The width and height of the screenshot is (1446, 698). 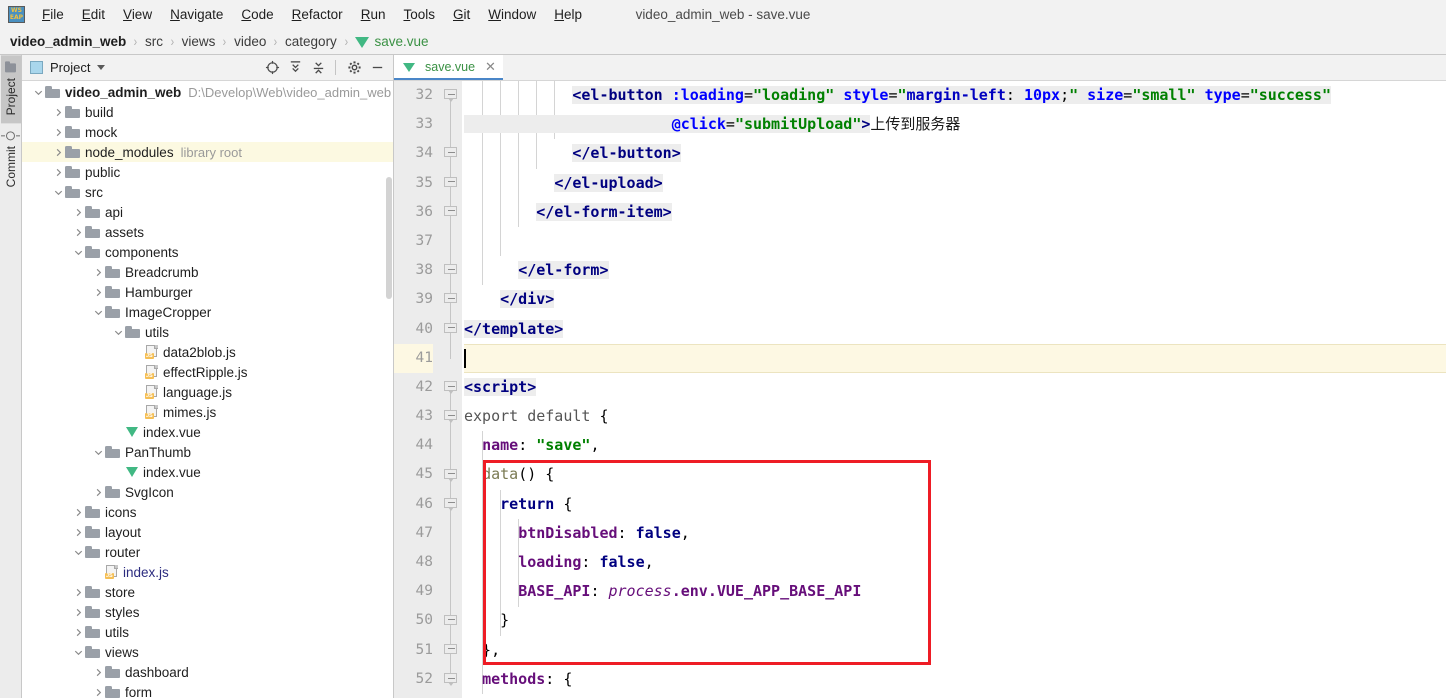 What do you see at coordinates (207, 272) in the screenshot?
I see `tree-node-breadcrumb: Breadcrumb` at bounding box center [207, 272].